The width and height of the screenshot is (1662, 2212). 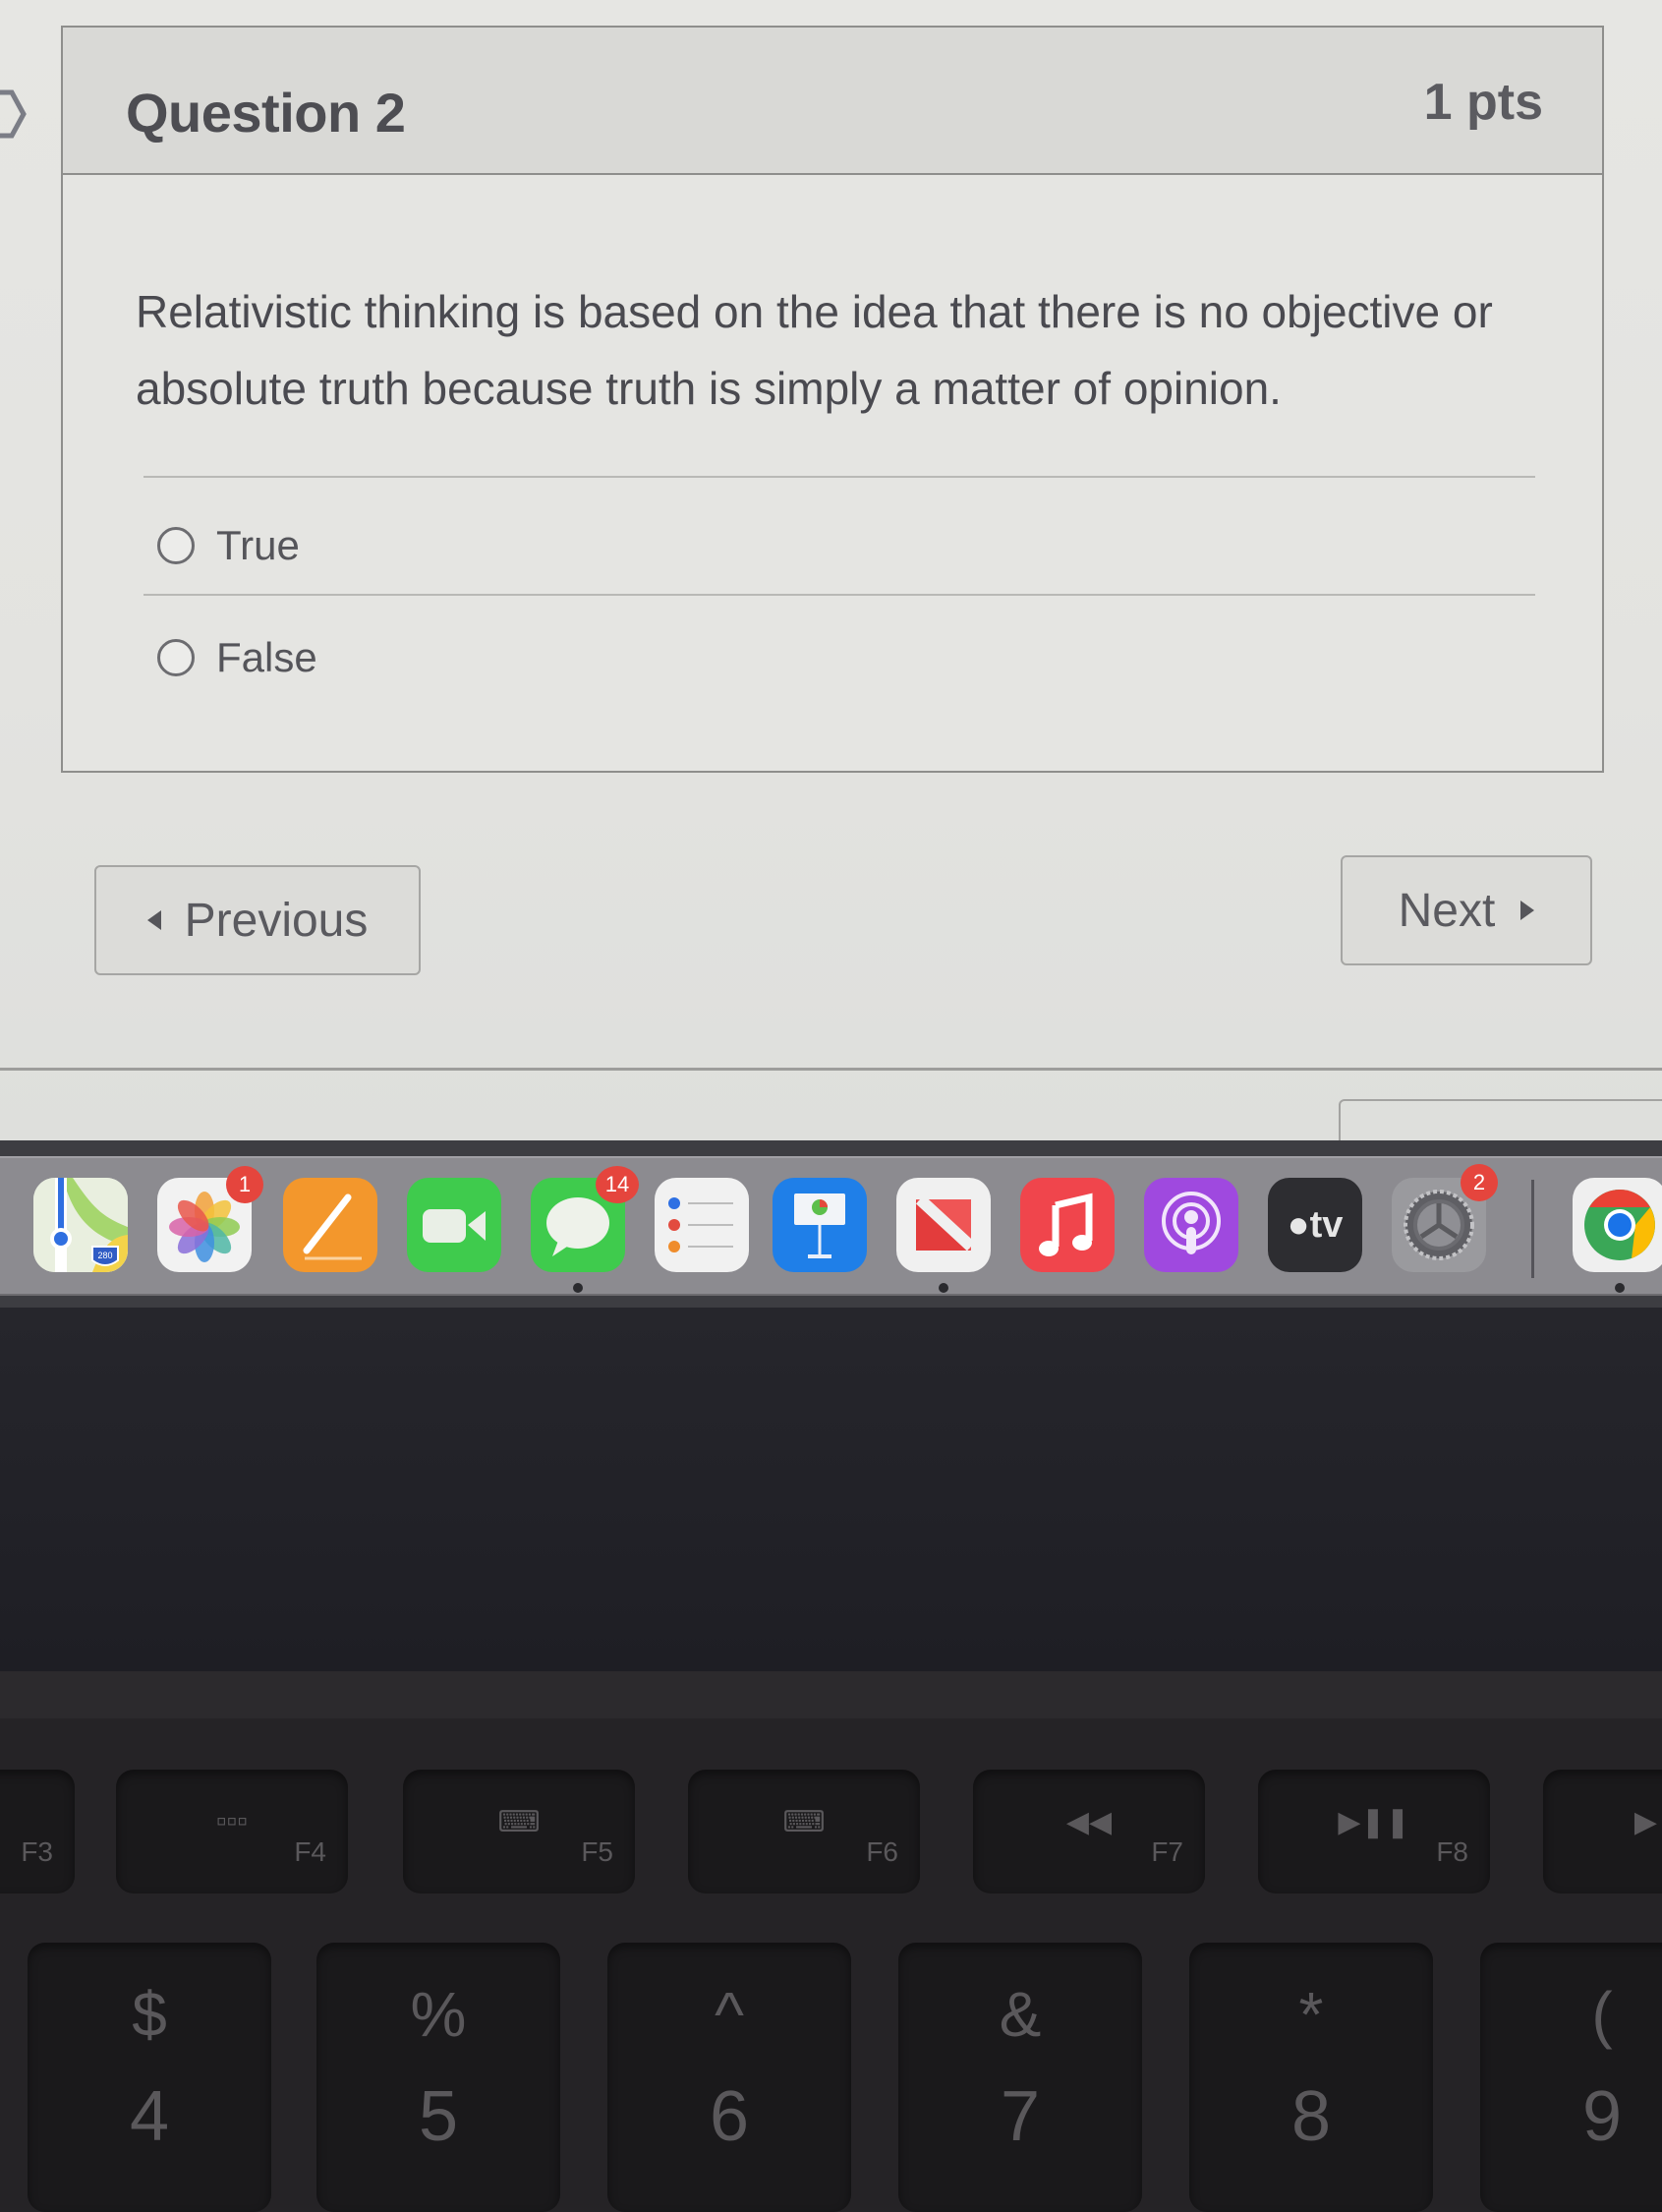 I want to click on answer-option-true: True, so click(x=229, y=545).